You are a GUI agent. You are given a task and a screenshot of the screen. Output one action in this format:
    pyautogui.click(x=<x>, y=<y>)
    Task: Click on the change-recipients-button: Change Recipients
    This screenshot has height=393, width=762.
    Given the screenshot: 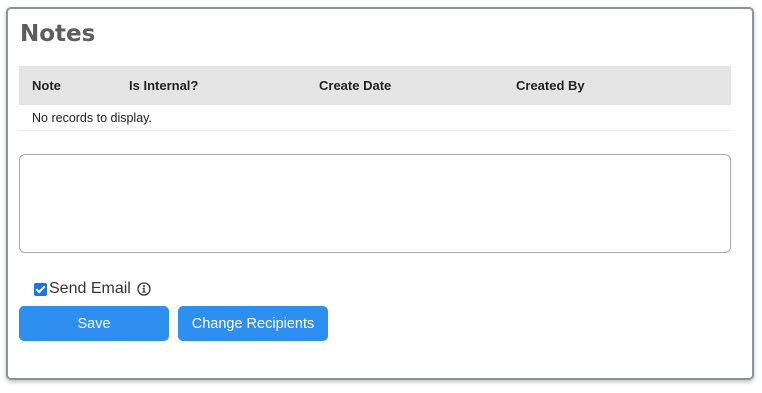 What is the action you would take?
    pyautogui.click(x=253, y=323)
    